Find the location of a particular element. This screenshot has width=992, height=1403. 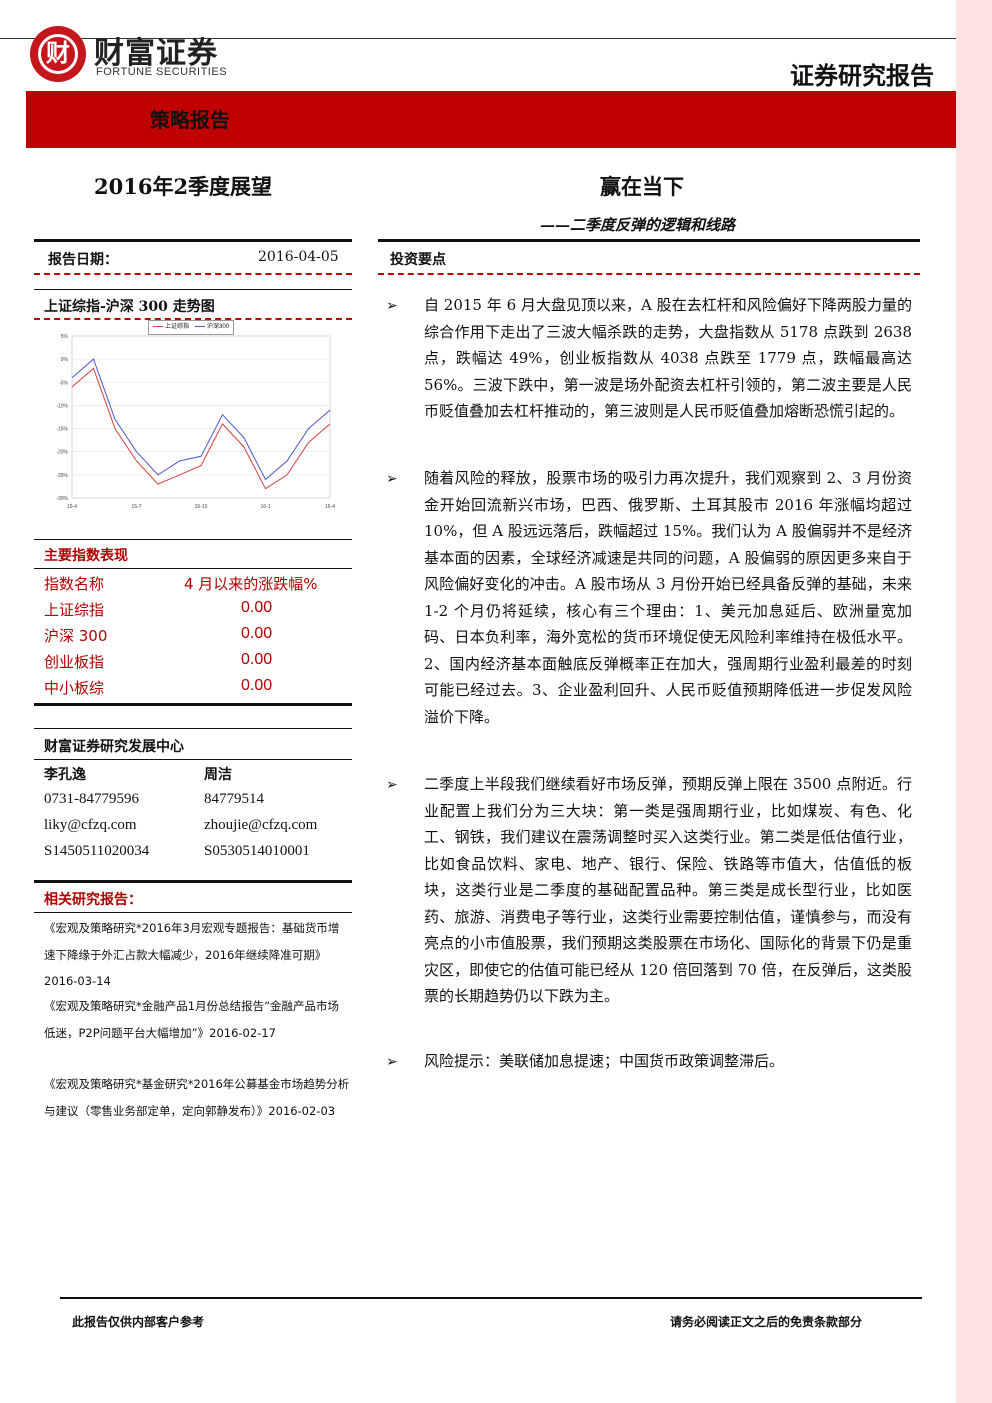

chart-y-tick-label: -25% is located at coordinates (62, 476).